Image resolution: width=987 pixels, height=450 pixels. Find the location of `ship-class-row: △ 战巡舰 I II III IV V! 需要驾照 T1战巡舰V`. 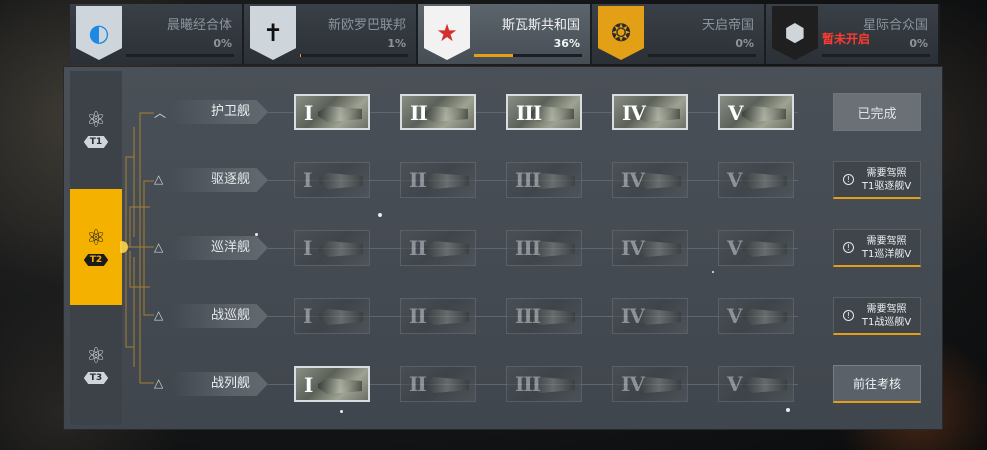

ship-class-row: △ 战巡舰 I II III IV V! 需要驾照 T1战巡舰V is located at coordinates (504, 316).